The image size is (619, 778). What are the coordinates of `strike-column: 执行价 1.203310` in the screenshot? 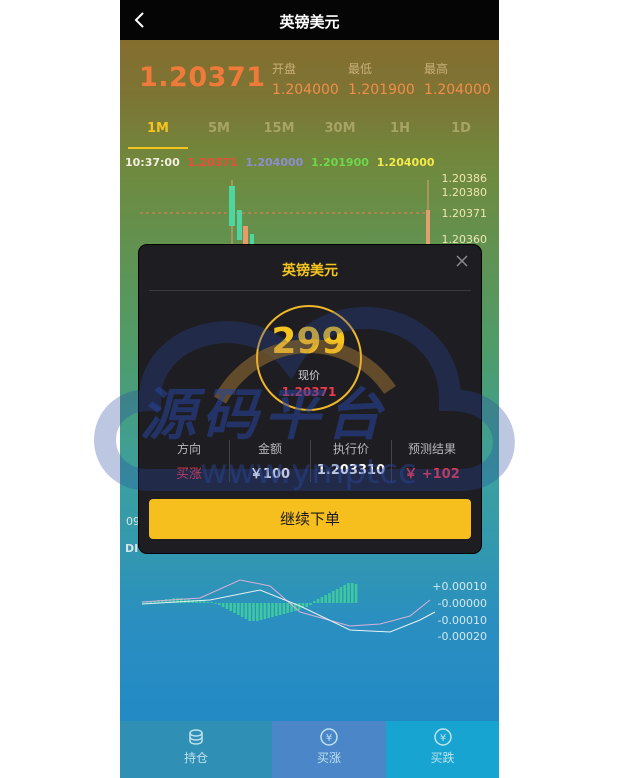 It's located at (351, 459).